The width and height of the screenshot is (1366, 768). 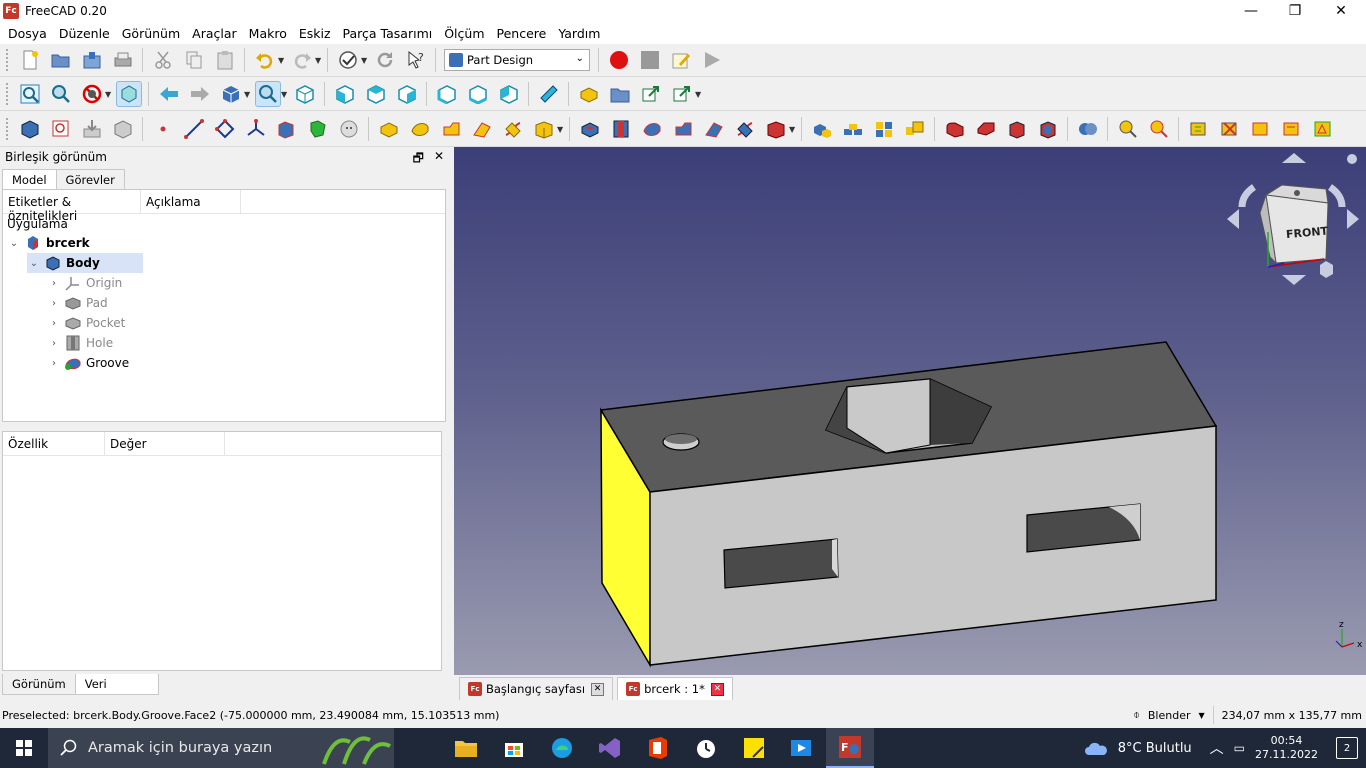 What do you see at coordinates (388, 33) in the screenshot?
I see `menu-part-design: Parça Tasarımı` at bounding box center [388, 33].